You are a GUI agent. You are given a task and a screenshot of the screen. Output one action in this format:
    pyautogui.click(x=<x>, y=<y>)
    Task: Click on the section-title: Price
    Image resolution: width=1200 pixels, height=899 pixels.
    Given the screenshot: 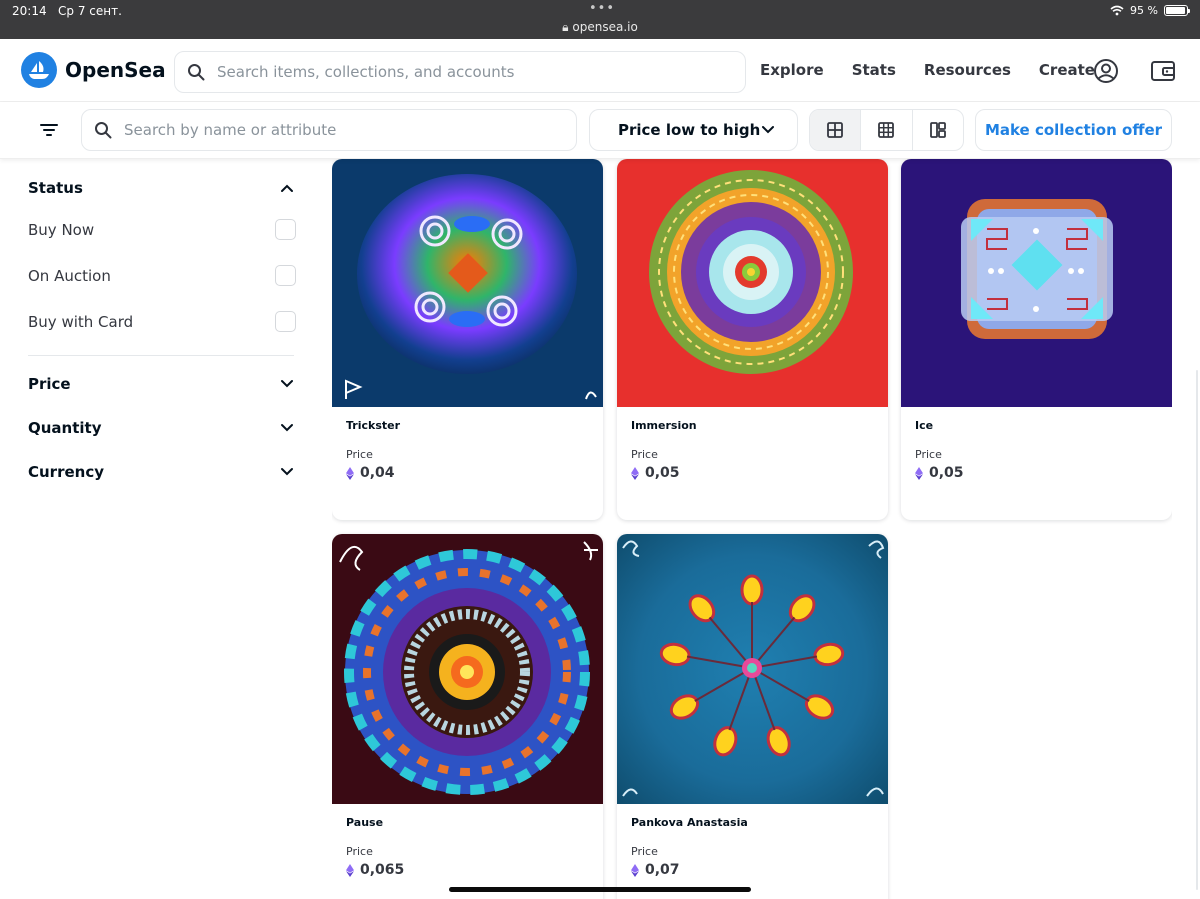 What is the action you would take?
    pyautogui.click(x=49, y=384)
    